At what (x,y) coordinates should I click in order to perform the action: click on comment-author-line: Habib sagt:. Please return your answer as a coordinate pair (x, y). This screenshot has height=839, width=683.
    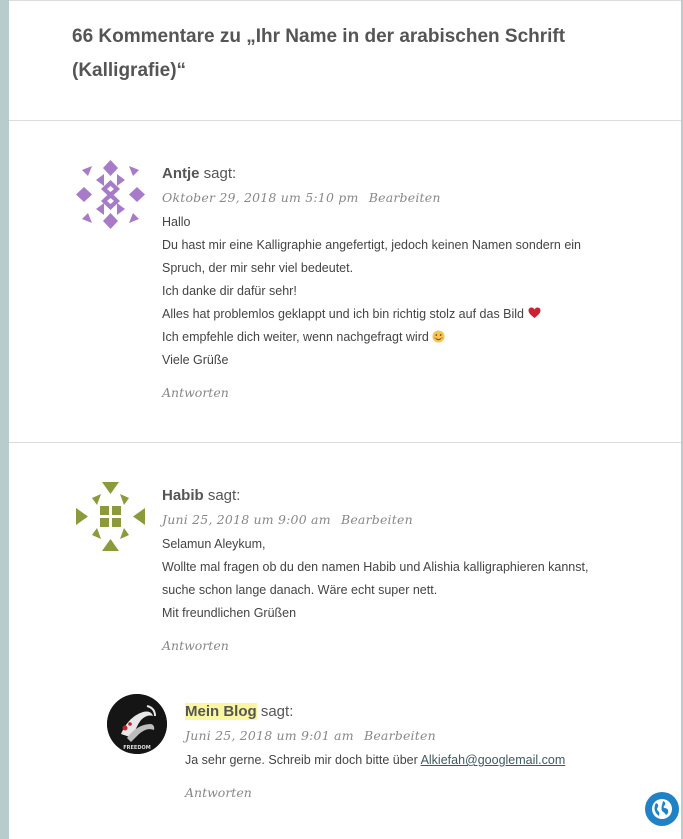
    Looking at the image, I should click on (201, 495).